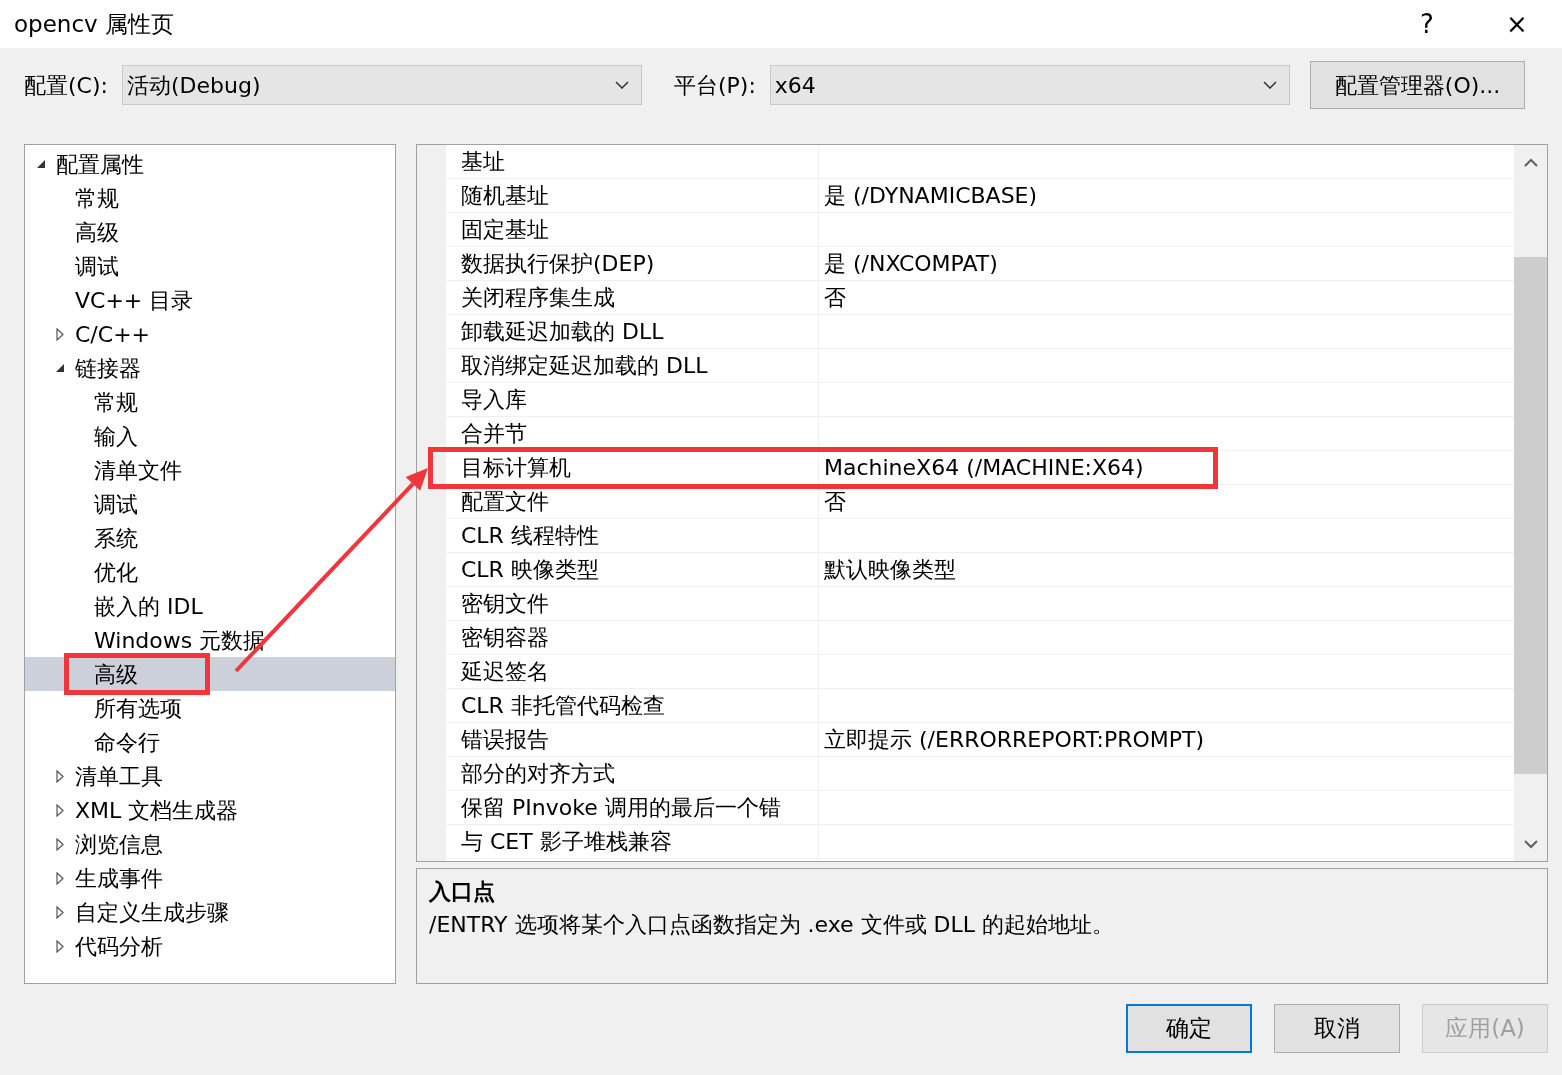  Describe the element at coordinates (1530, 162) in the screenshot. I see `scroll-up-icon` at that location.